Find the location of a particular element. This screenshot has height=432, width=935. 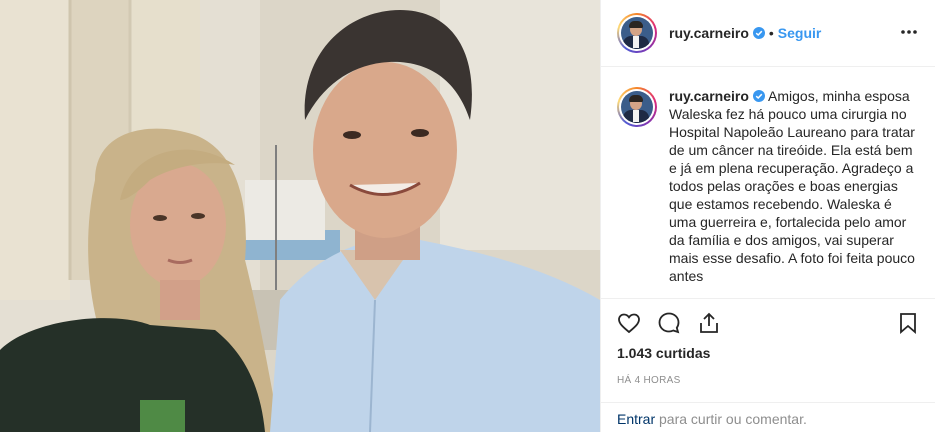

likes-count: 1.043 curtidas is located at coordinates (768, 353).